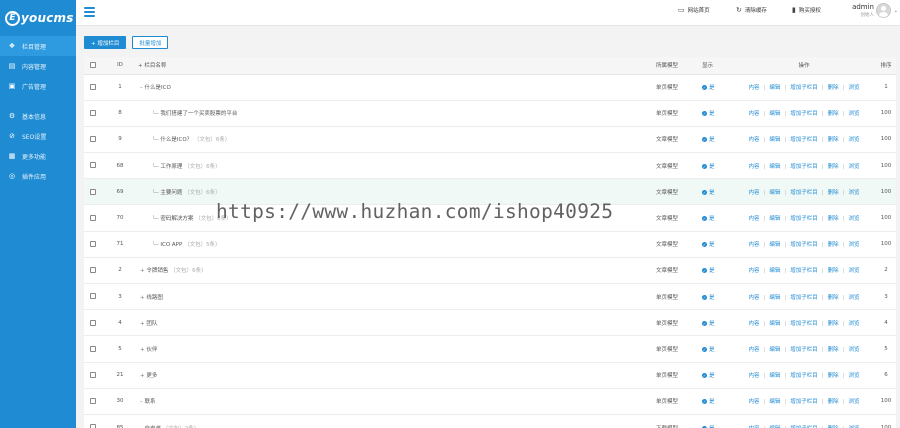  Describe the element at coordinates (397, 66) in the screenshot. I see `header-name: + 栏目名称` at that location.